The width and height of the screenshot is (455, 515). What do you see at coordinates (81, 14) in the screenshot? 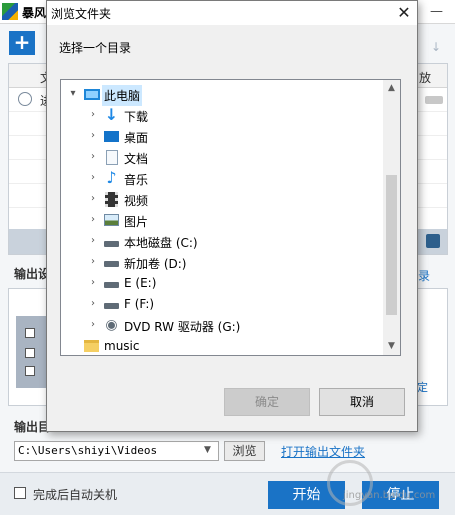
I see `dialog-title: 浏览文件夹` at bounding box center [81, 14].